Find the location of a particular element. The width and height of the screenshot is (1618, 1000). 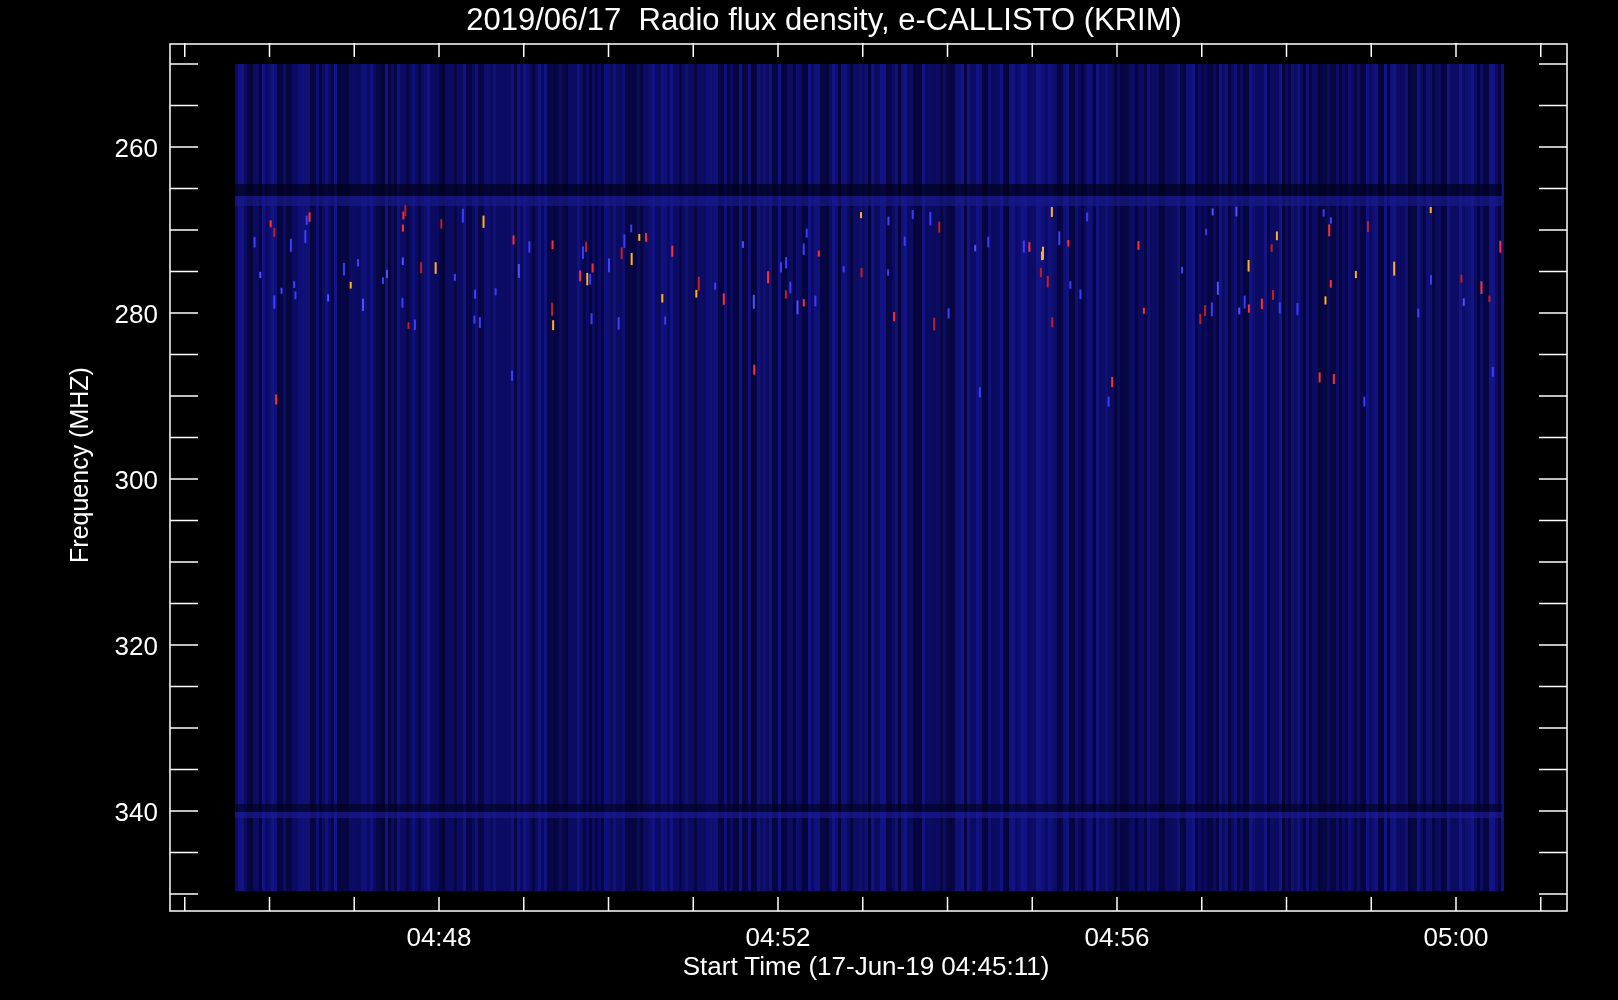

chart-title: 2019/06/17 Radio flux density, e-CALLISTO (KRIM) is located at coordinates (824, 20).